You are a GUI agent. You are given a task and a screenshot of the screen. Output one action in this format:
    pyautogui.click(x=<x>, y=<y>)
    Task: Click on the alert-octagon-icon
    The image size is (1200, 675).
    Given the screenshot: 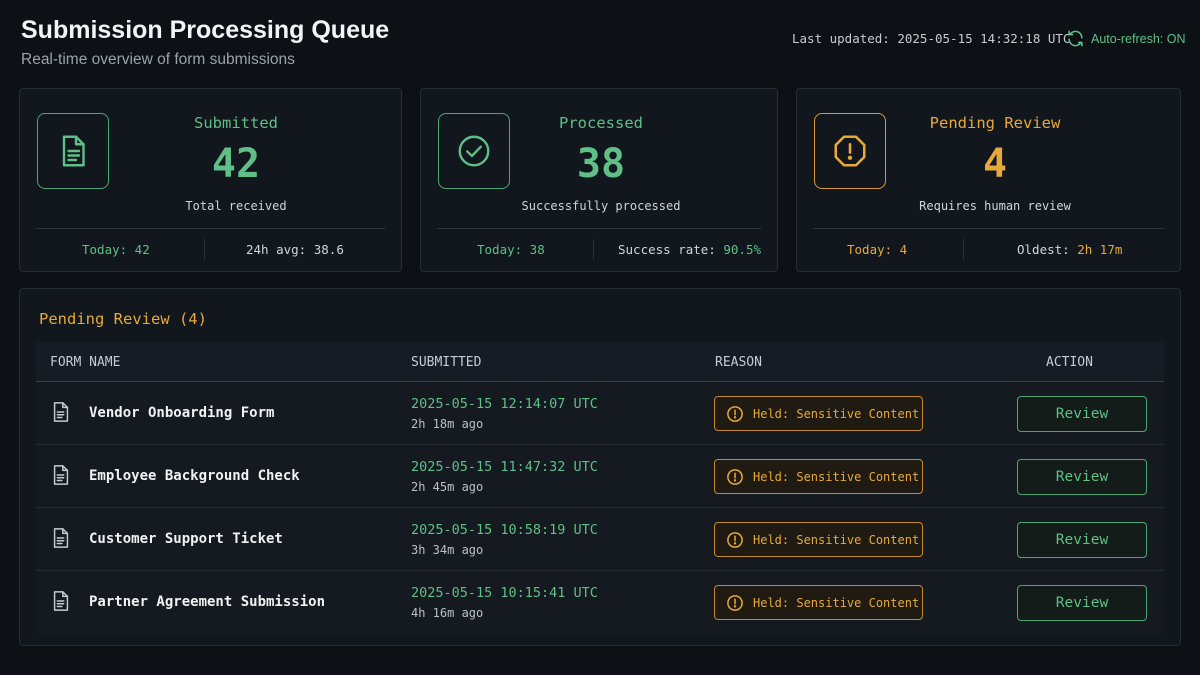 What is the action you would take?
    pyautogui.click(x=850, y=151)
    